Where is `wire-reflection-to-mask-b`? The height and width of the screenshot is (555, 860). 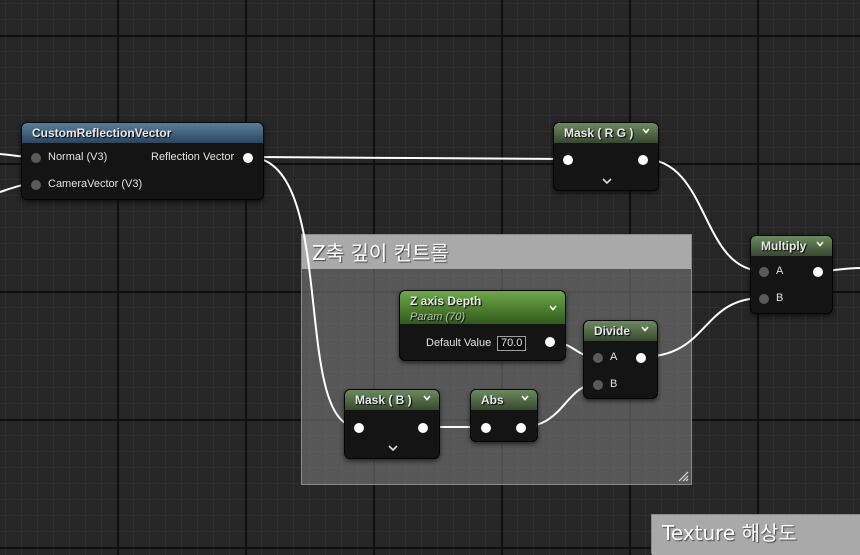 wire-reflection-to-mask-b is located at coordinates (303, 292).